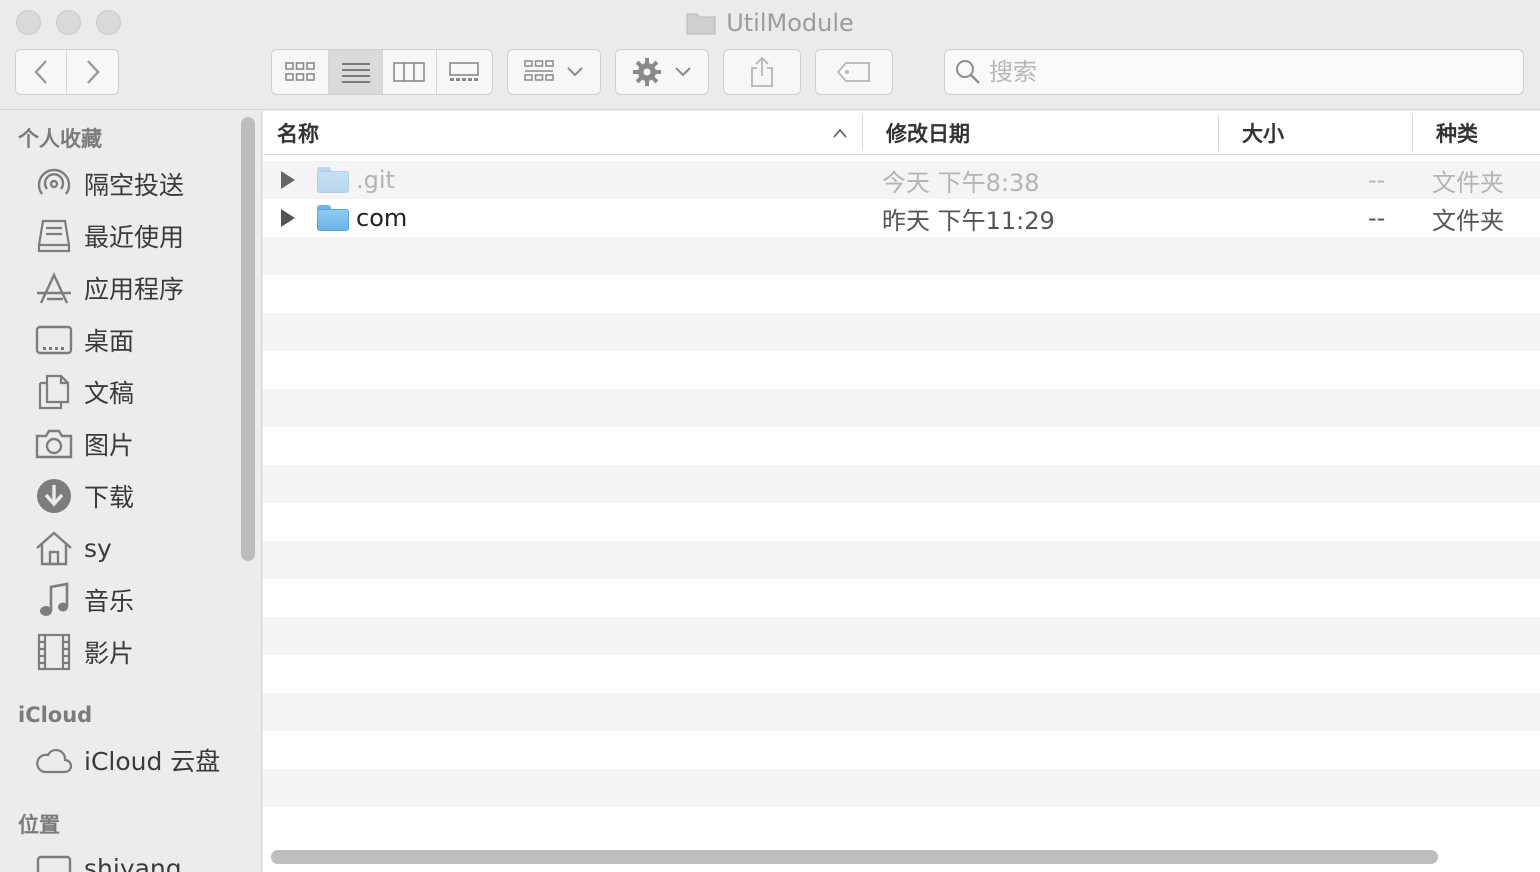 This screenshot has height=872, width=1540. I want to click on column-header-date: 修改日期, so click(928, 133).